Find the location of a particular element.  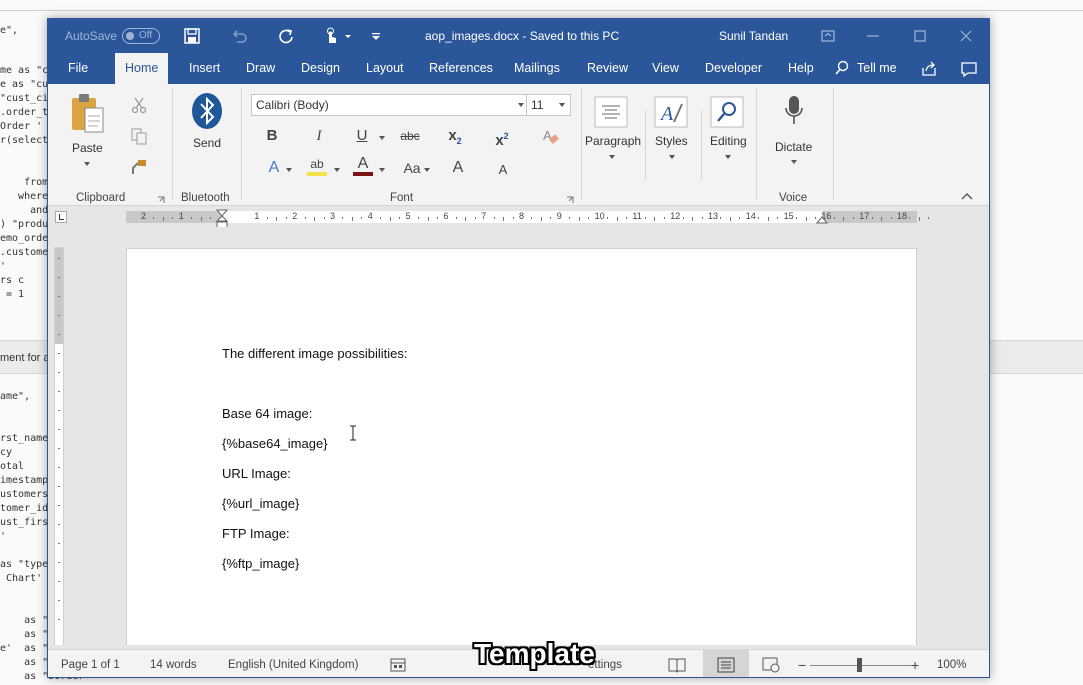

document-paragraph: {%base64_image} is located at coordinates (275, 443).